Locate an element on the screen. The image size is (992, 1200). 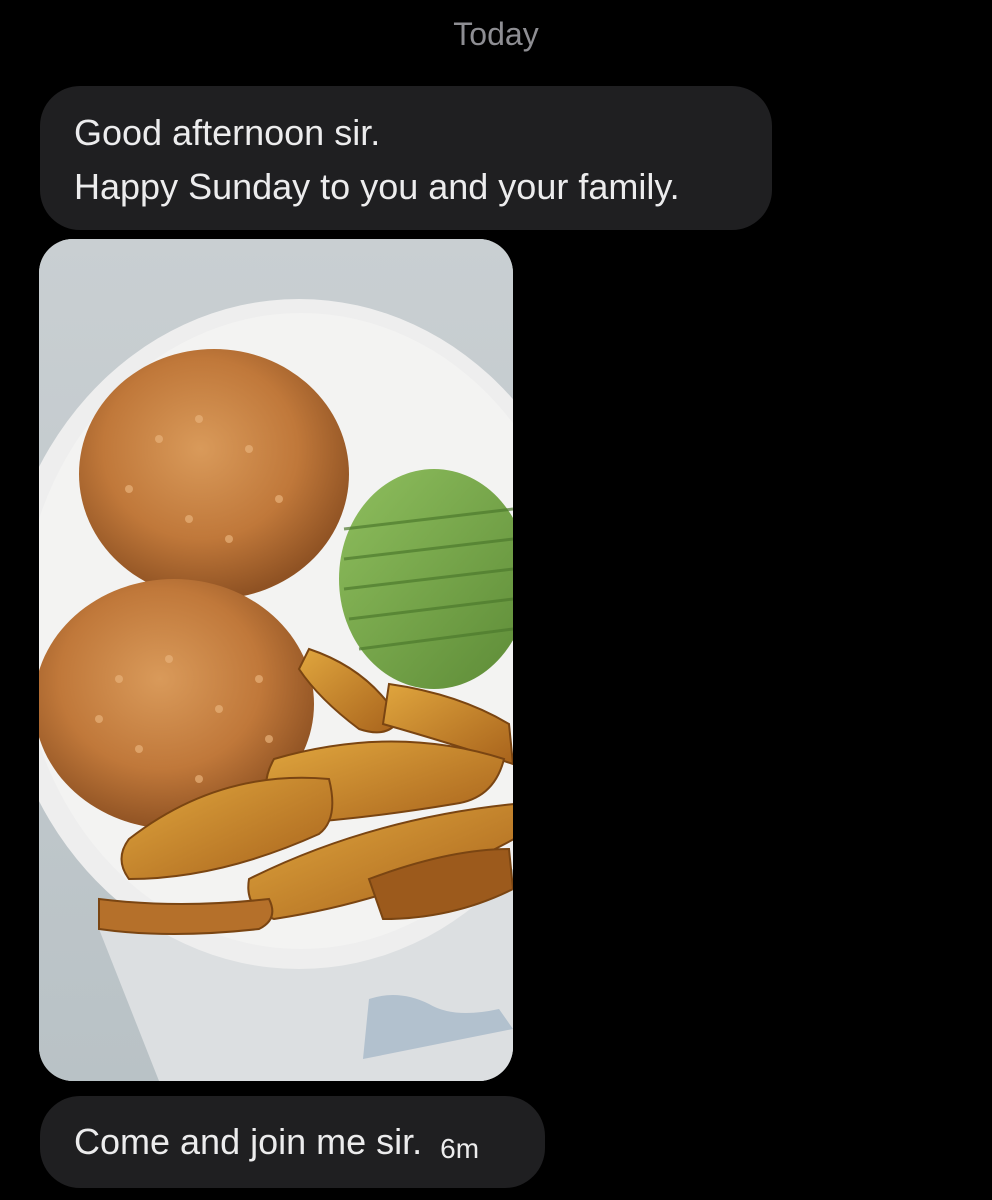
date-separator: Today is located at coordinates (496, 34).